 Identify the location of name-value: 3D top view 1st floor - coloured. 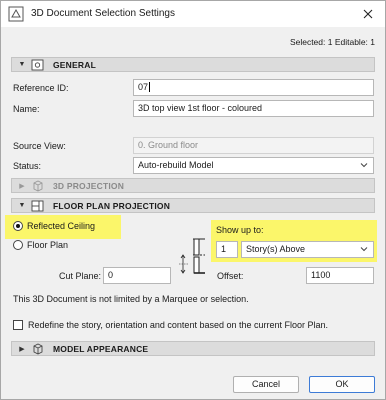
(200, 108).